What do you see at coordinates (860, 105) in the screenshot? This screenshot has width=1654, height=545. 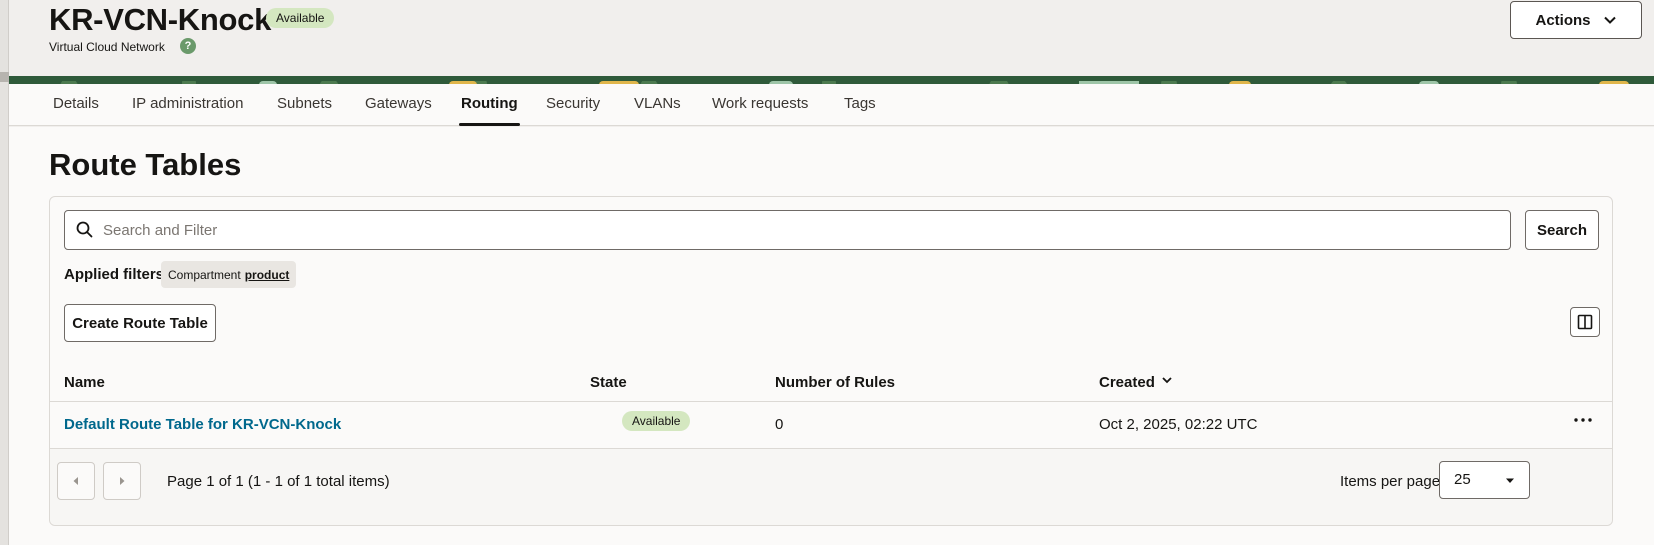 I see `tab-tags: Tags` at bounding box center [860, 105].